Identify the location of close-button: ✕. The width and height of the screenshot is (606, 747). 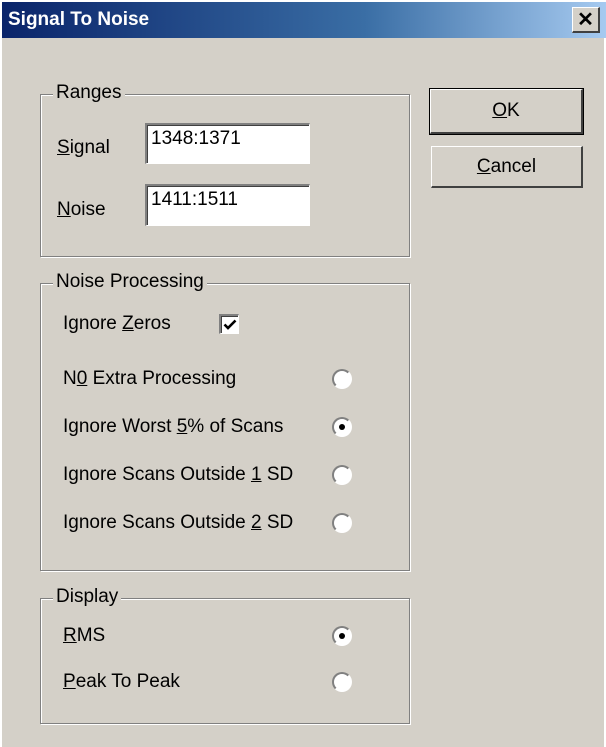
(586, 20).